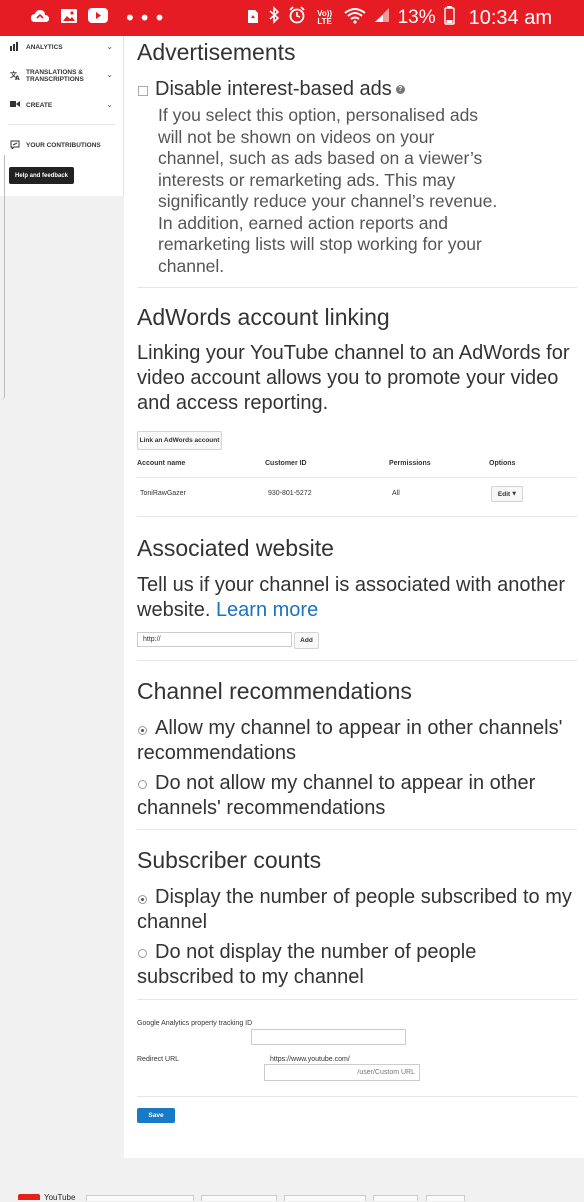 This screenshot has height=1202, width=584. Describe the element at coordinates (325, 17) in the screenshot. I see `volte-icon: Vo)) LTE` at that location.